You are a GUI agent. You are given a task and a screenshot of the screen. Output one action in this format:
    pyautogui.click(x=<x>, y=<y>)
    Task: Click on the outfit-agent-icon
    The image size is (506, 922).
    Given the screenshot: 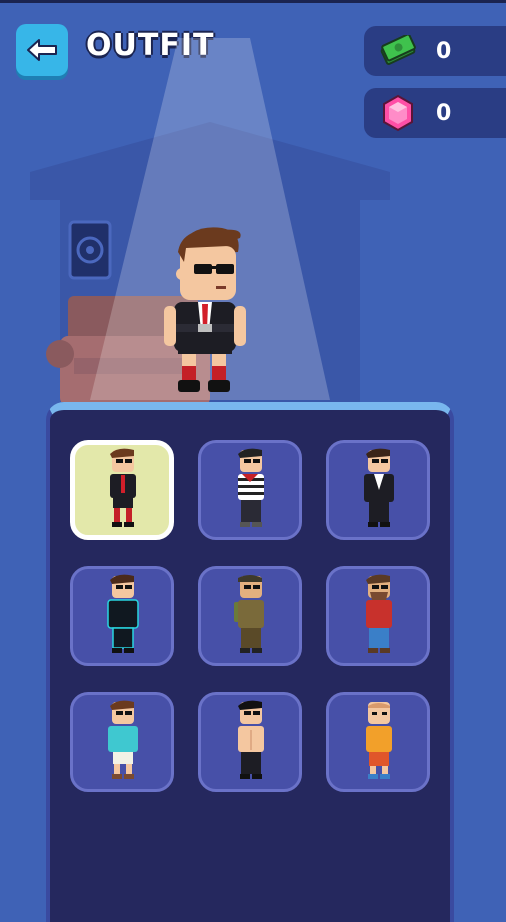 What is the action you would take?
    pyautogui.click(x=123, y=487)
    